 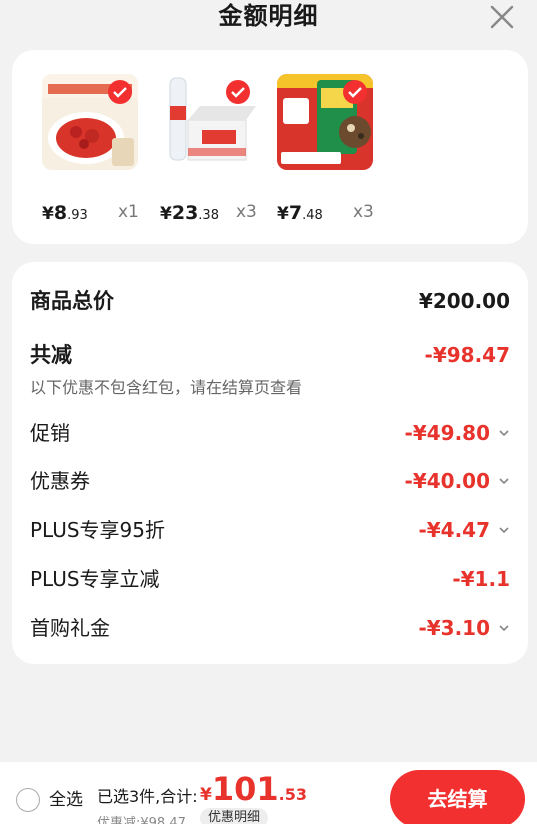 I want to click on page-title: 金额明细, so click(x=268, y=16).